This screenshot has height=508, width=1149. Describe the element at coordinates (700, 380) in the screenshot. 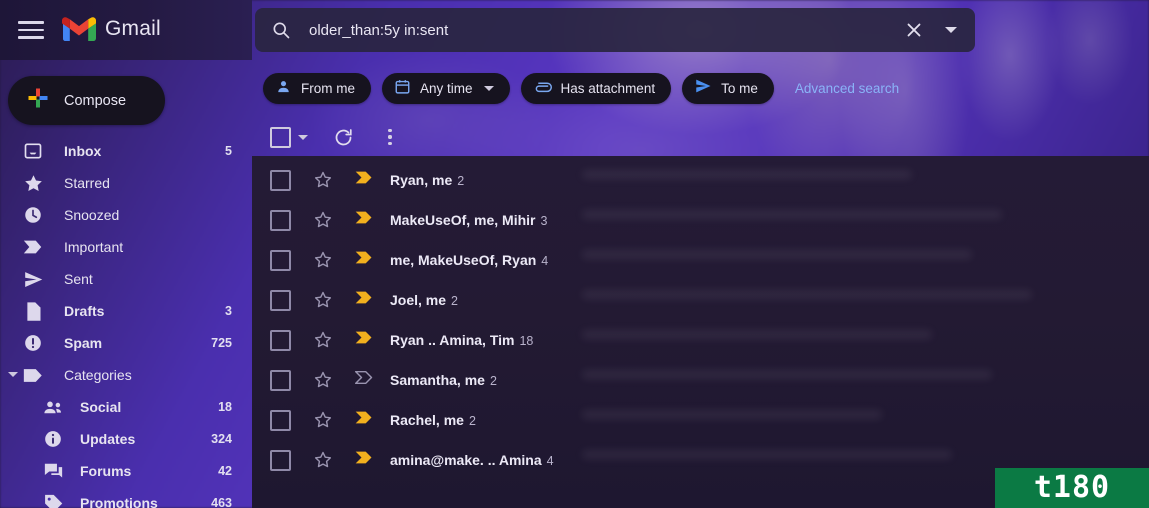

I see `mail-row: Samantha, me 2` at that location.